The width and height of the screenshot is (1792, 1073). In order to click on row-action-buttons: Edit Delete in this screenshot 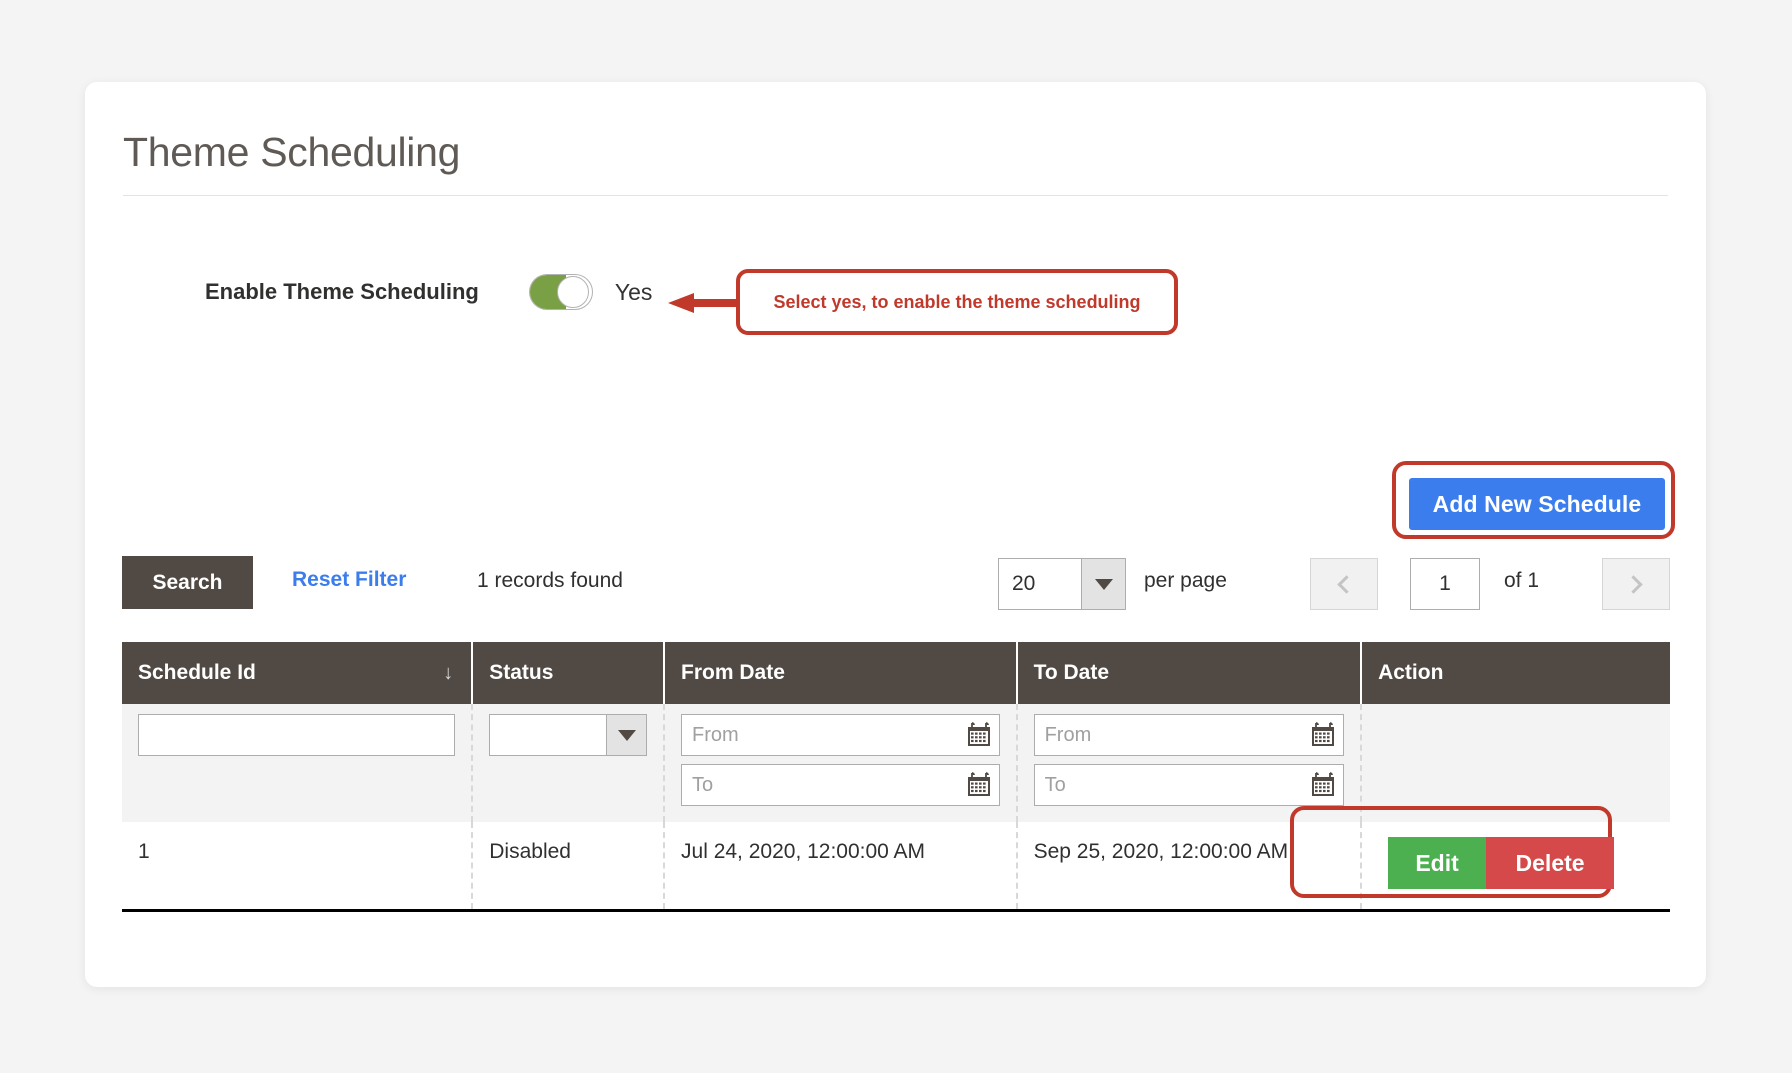, I will do `click(1501, 863)`.